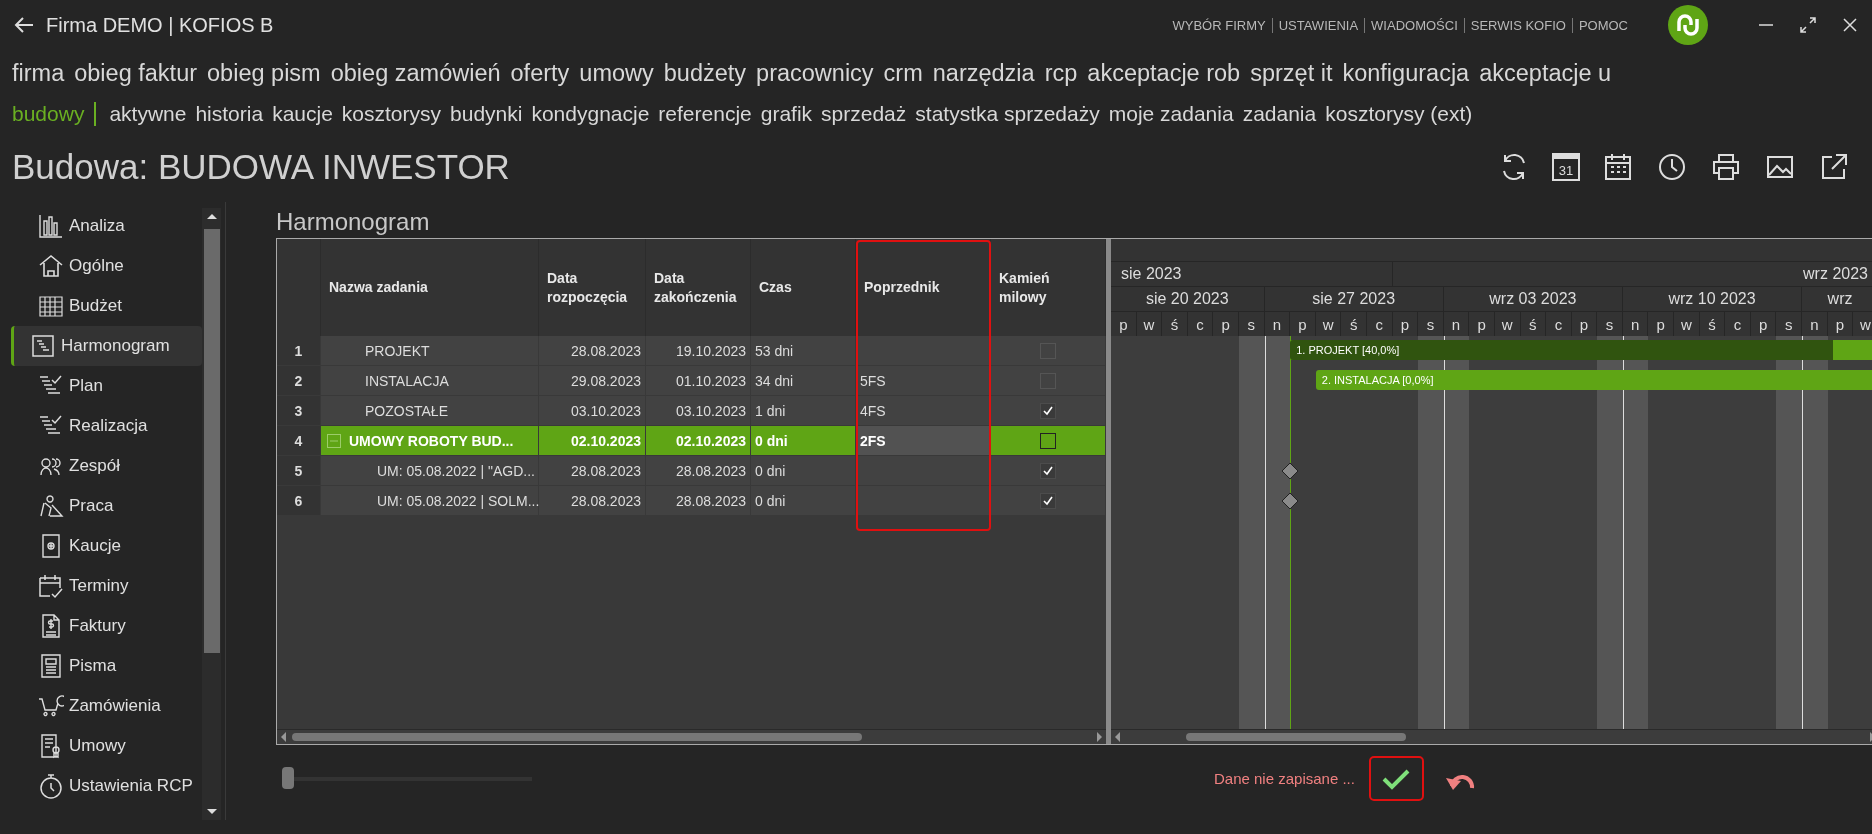 This screenshot has width=1872, height=834. What do you see at coordinates (705, 73) in the screenshot?
I see `nav-link: budżety` at bounding box center [705, 73].